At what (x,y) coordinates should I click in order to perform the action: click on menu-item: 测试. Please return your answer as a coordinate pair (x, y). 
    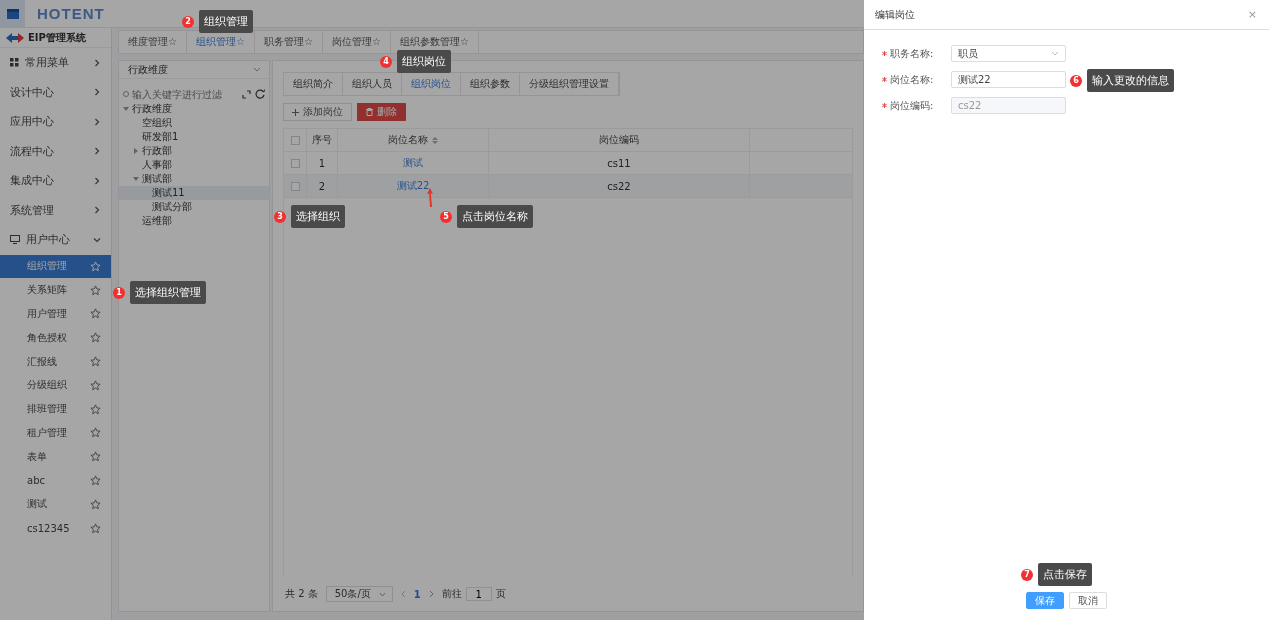
    Looking at the image, I should click on (55, 504).